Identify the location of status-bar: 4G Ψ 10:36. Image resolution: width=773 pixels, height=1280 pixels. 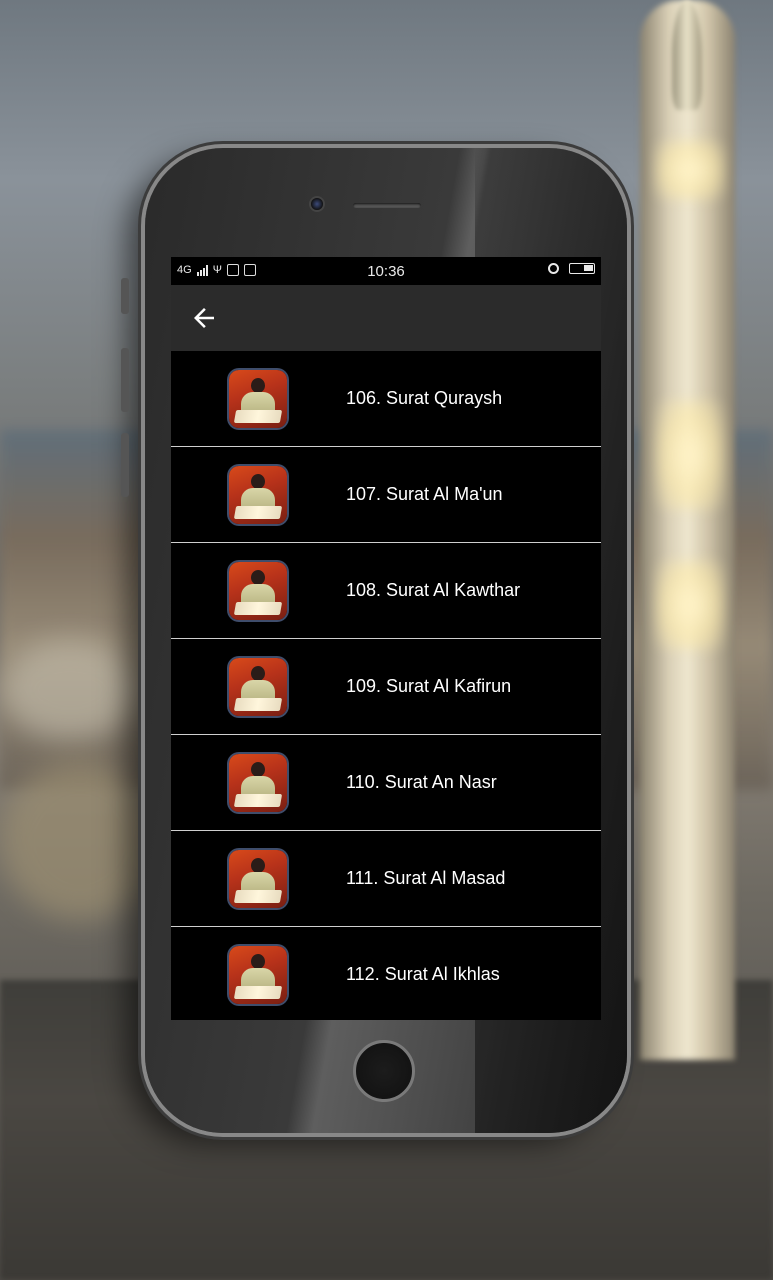
(386, 271).